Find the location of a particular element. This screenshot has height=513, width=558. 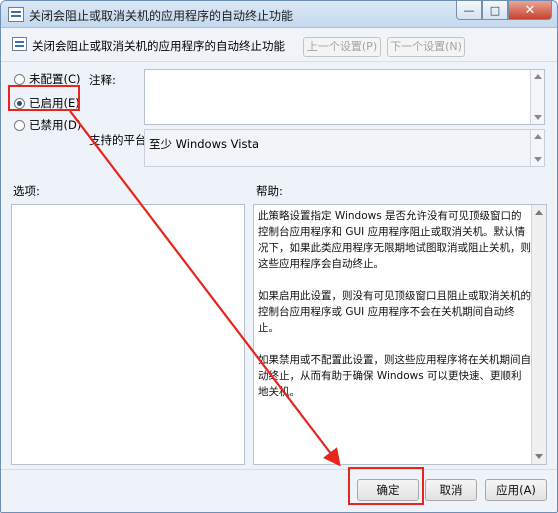

minimize-icon: — is located at coordinates (469, 10).